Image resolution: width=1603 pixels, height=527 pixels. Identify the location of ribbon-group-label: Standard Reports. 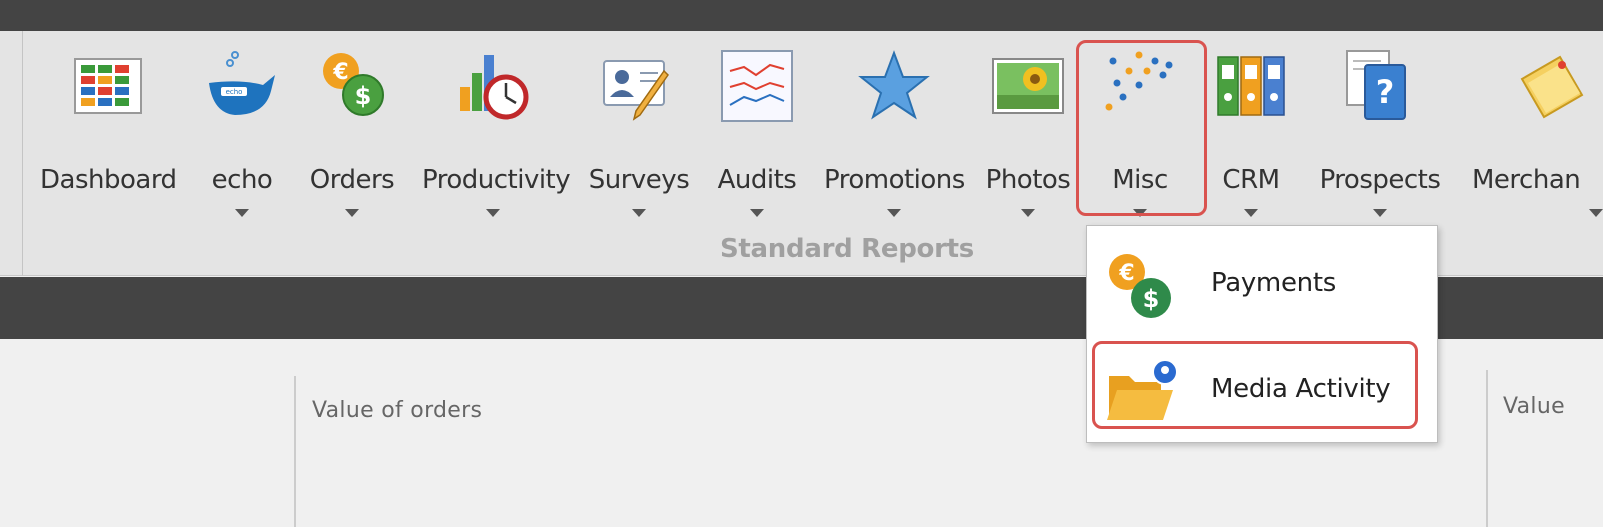
(847, 249).